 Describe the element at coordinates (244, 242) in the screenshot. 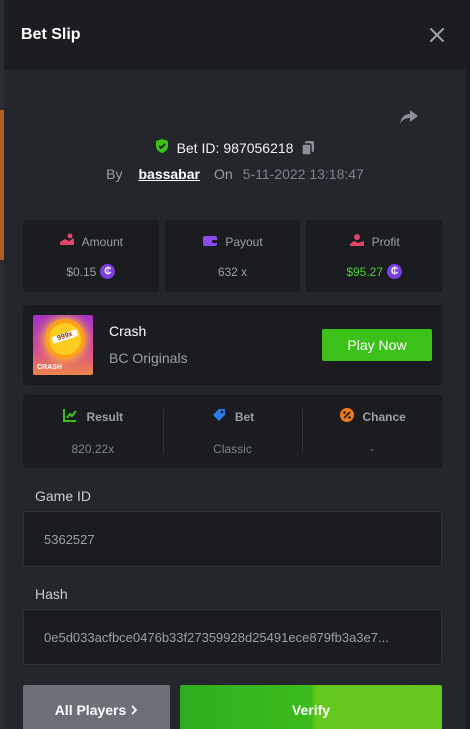

I see `payout-label: Payout` at that location.